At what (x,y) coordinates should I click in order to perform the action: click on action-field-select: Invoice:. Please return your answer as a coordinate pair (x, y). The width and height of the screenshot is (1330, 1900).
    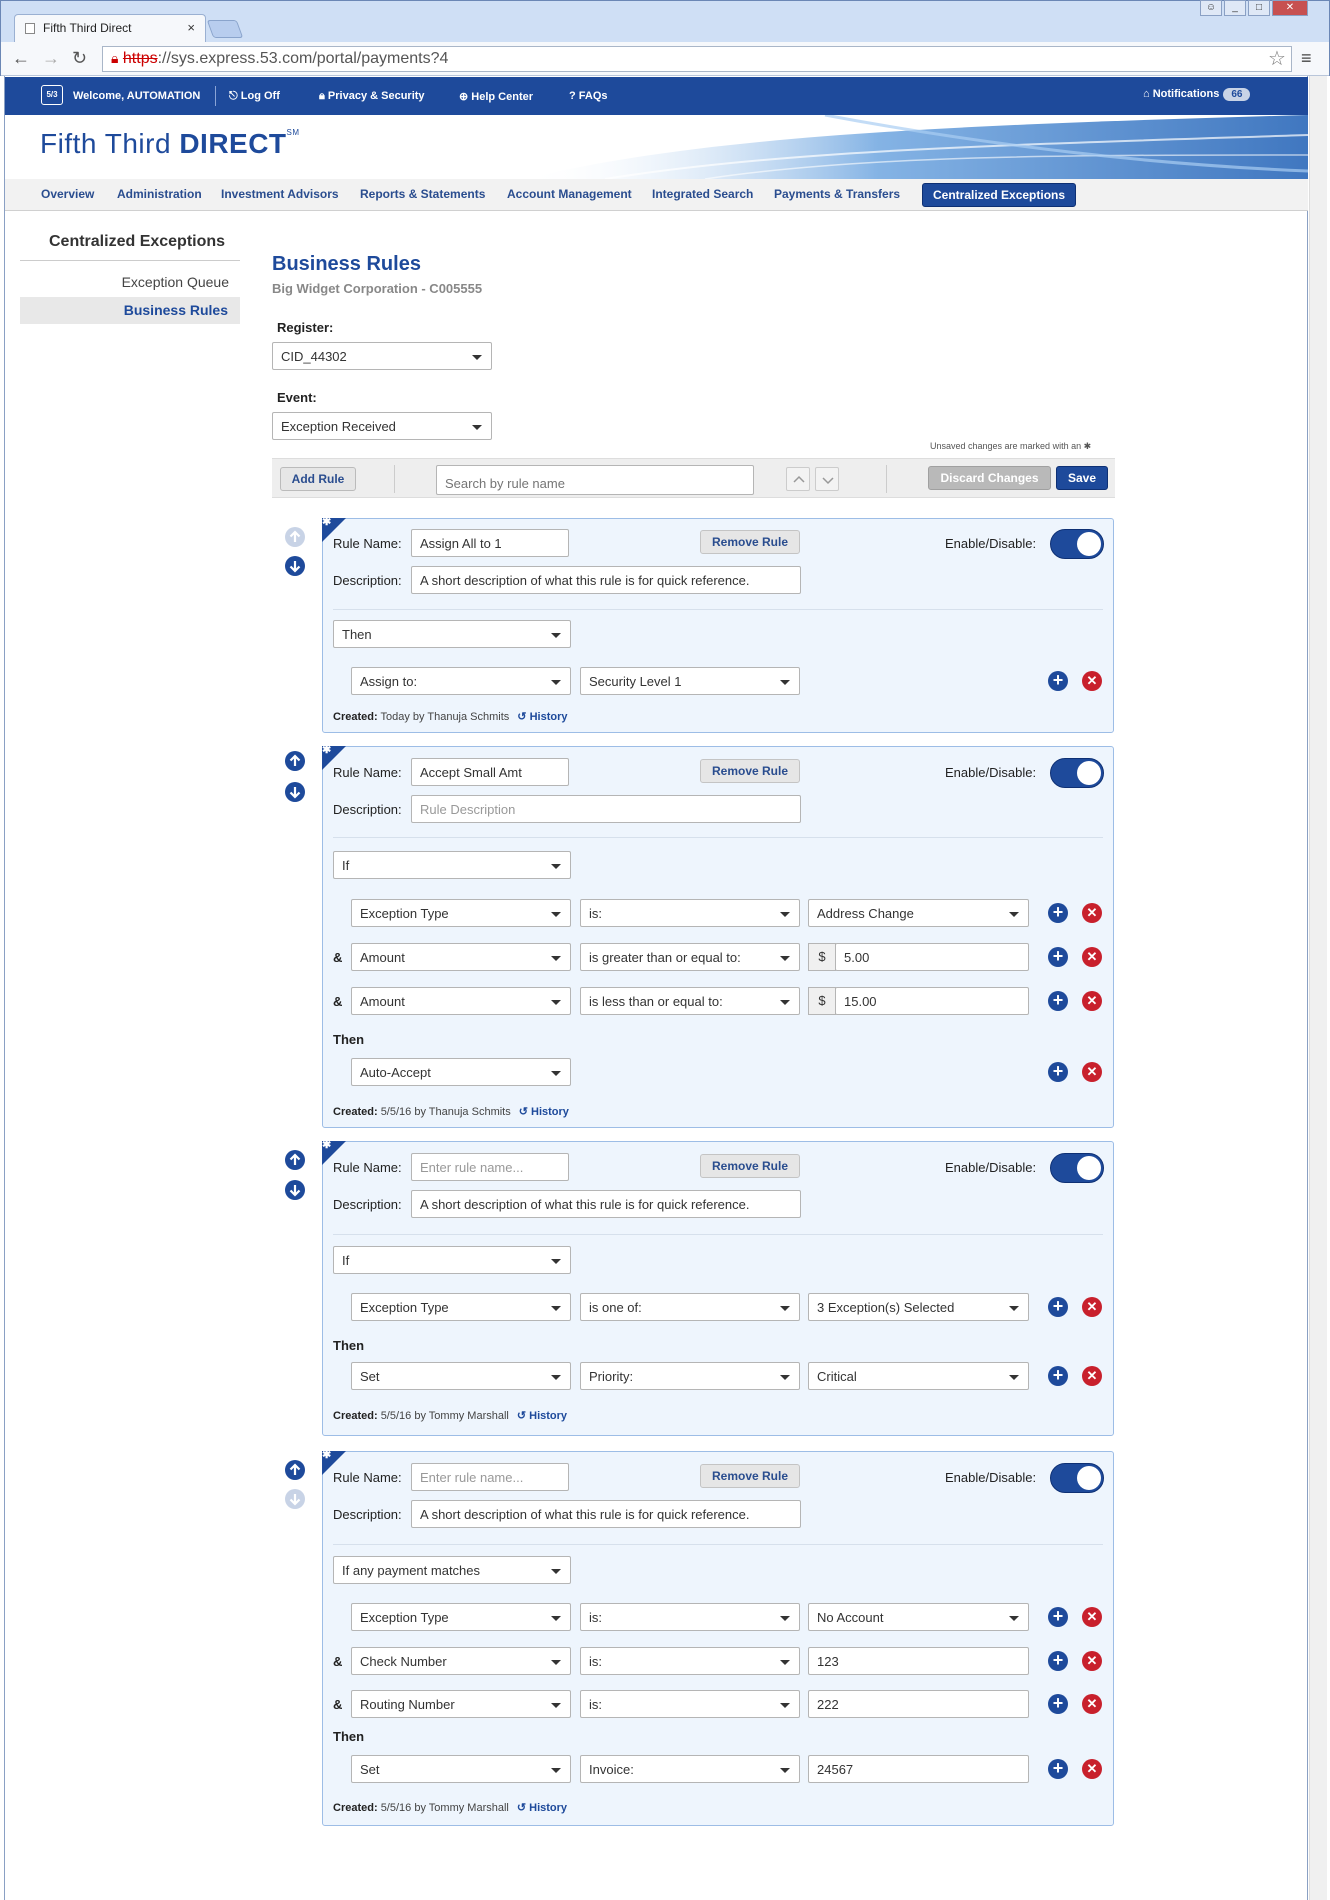
    Looking at the image, I should click on (690, 1769).